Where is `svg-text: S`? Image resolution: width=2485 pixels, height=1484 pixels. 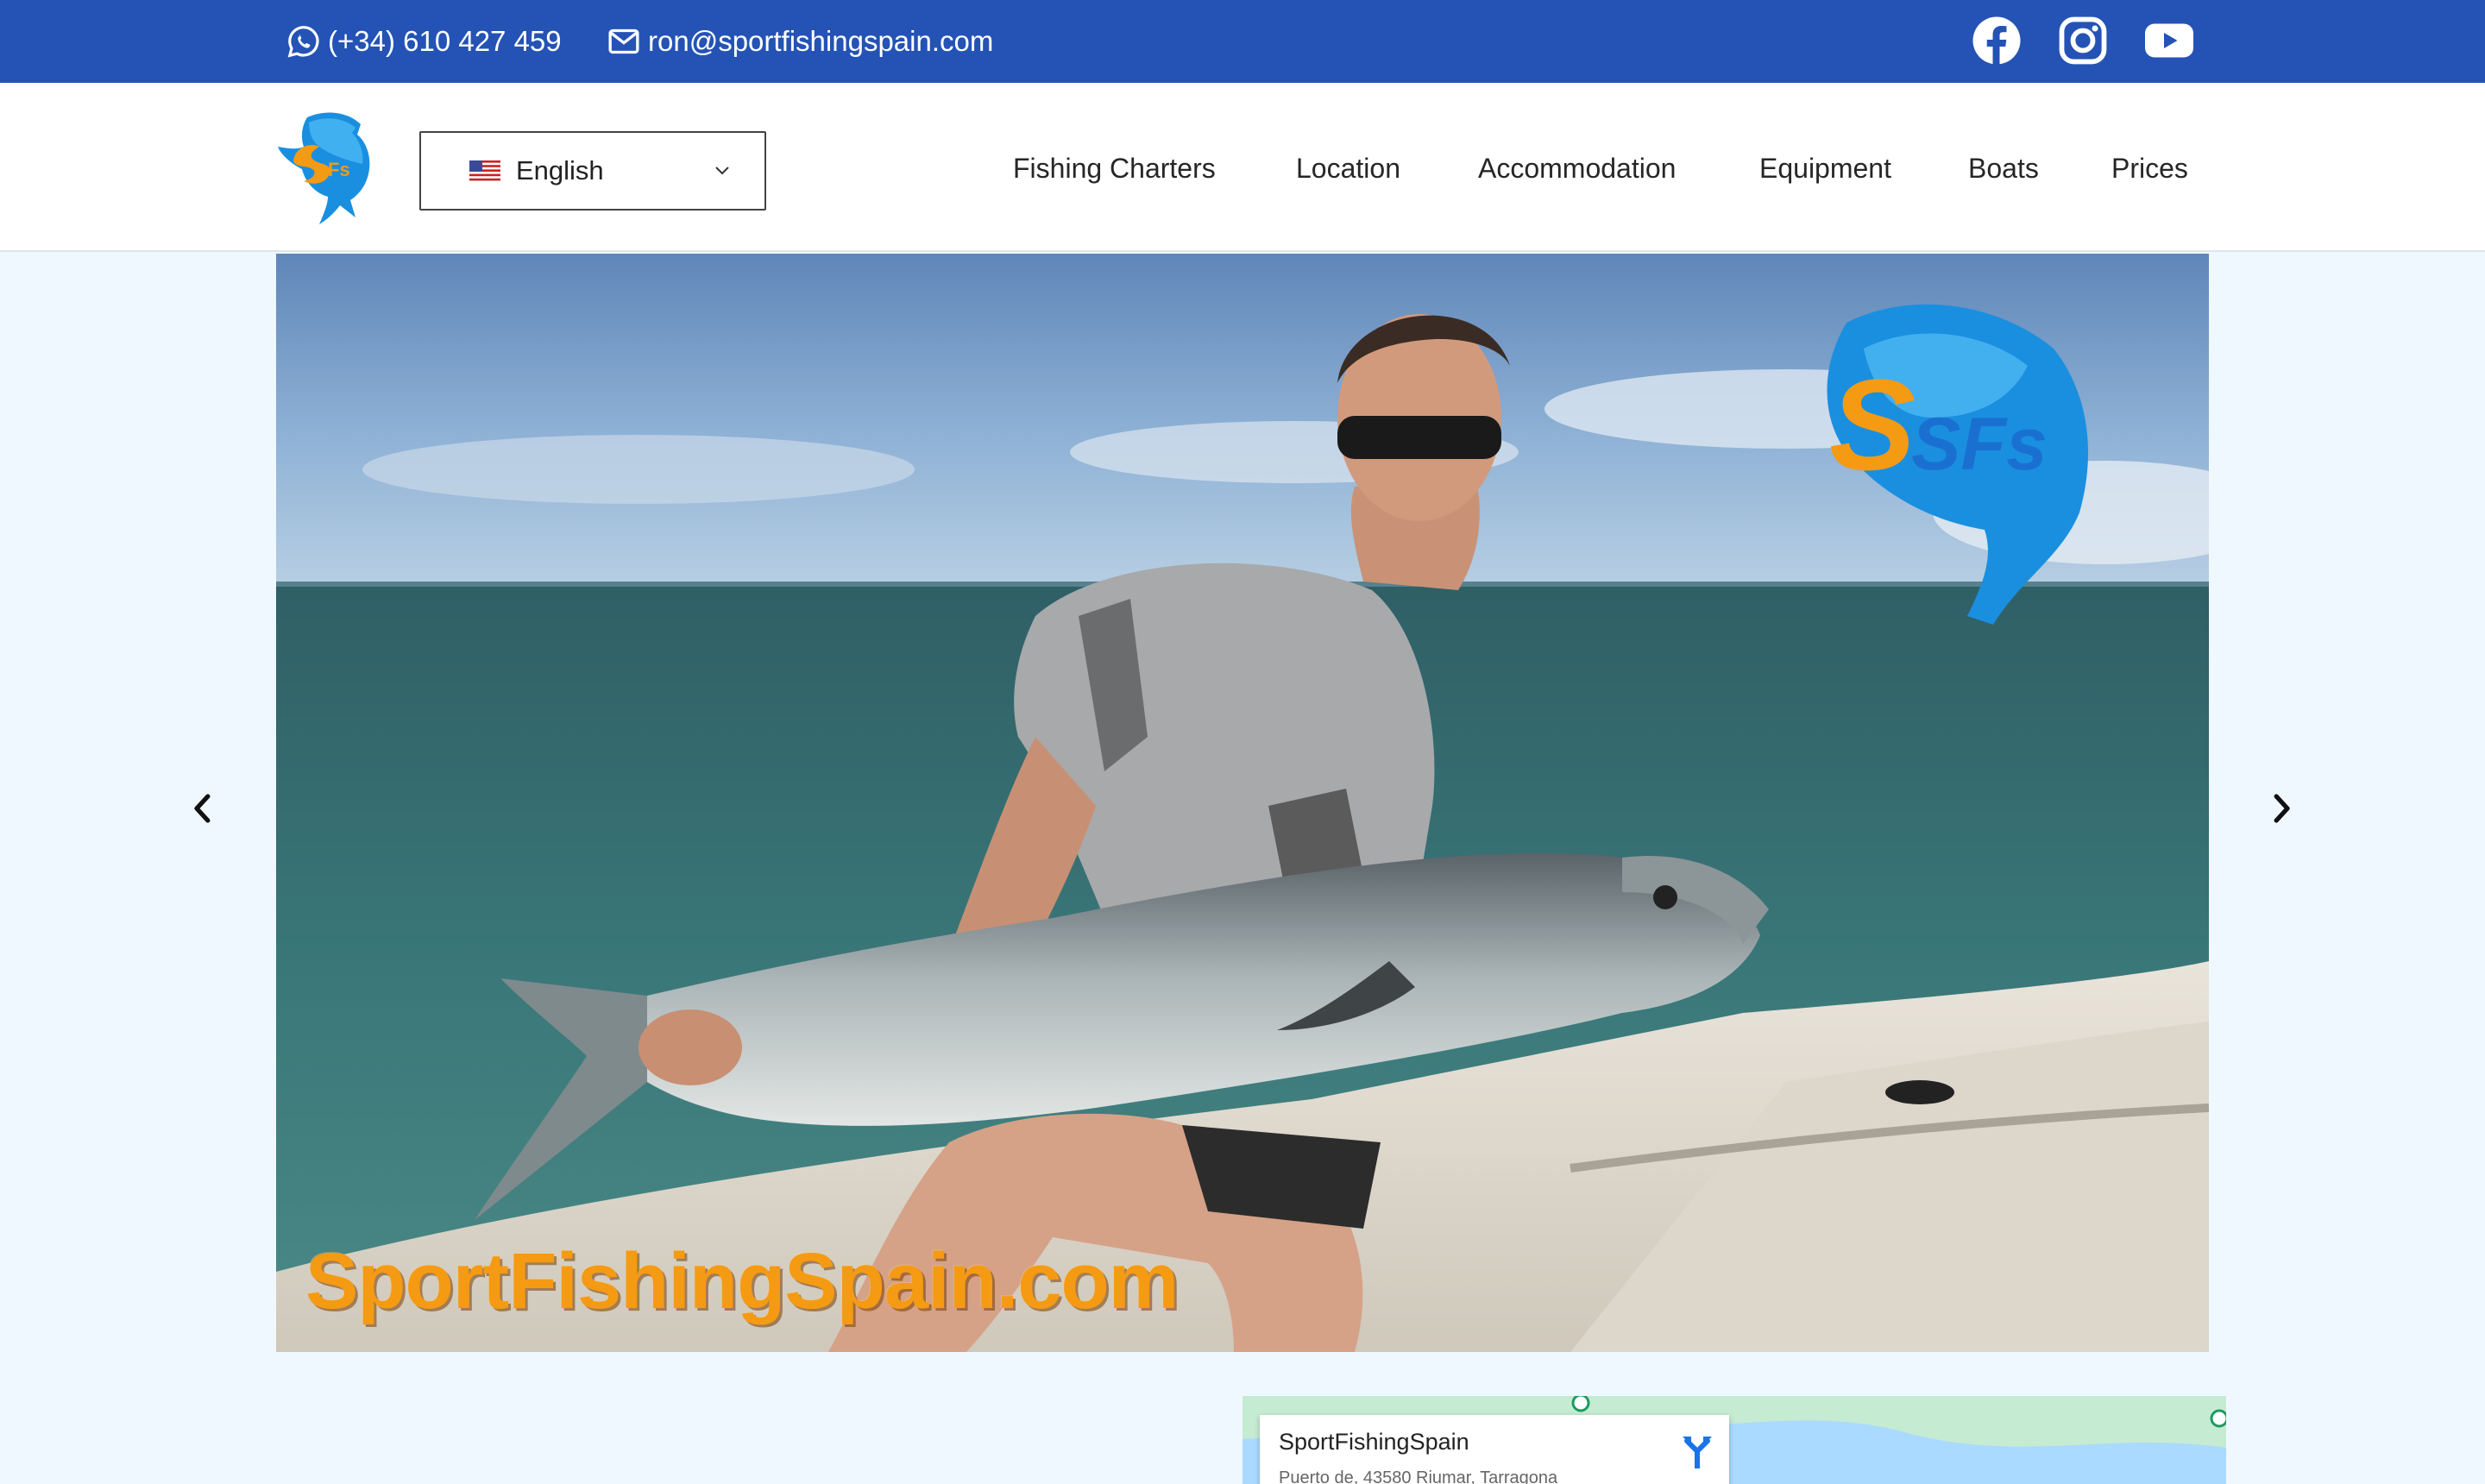 svg-text: S is located at coordinates (1872, 424).